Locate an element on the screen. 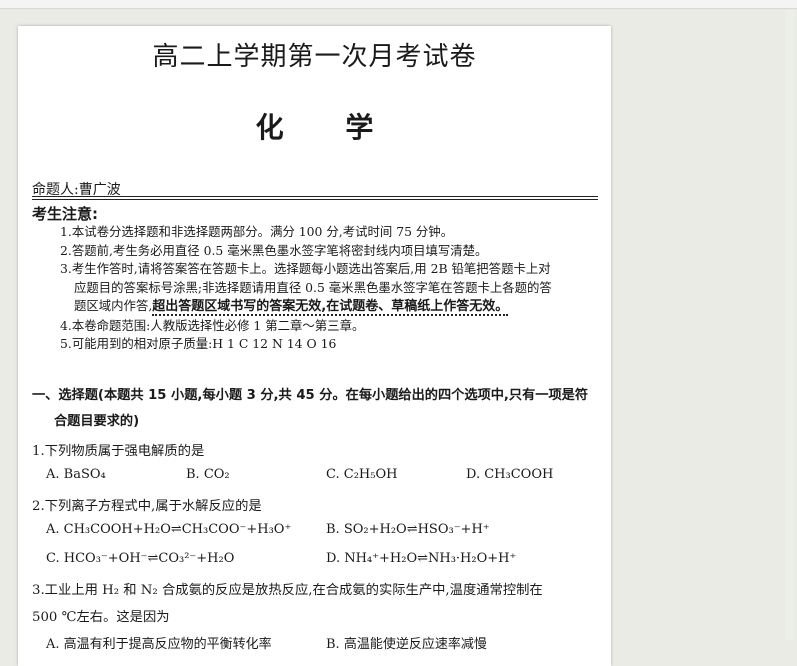  emphasized-warning: 超出答题区域书写的答案无效,在试题卷、草稿纸上作答无效。 is located at coordinates (330, 307).